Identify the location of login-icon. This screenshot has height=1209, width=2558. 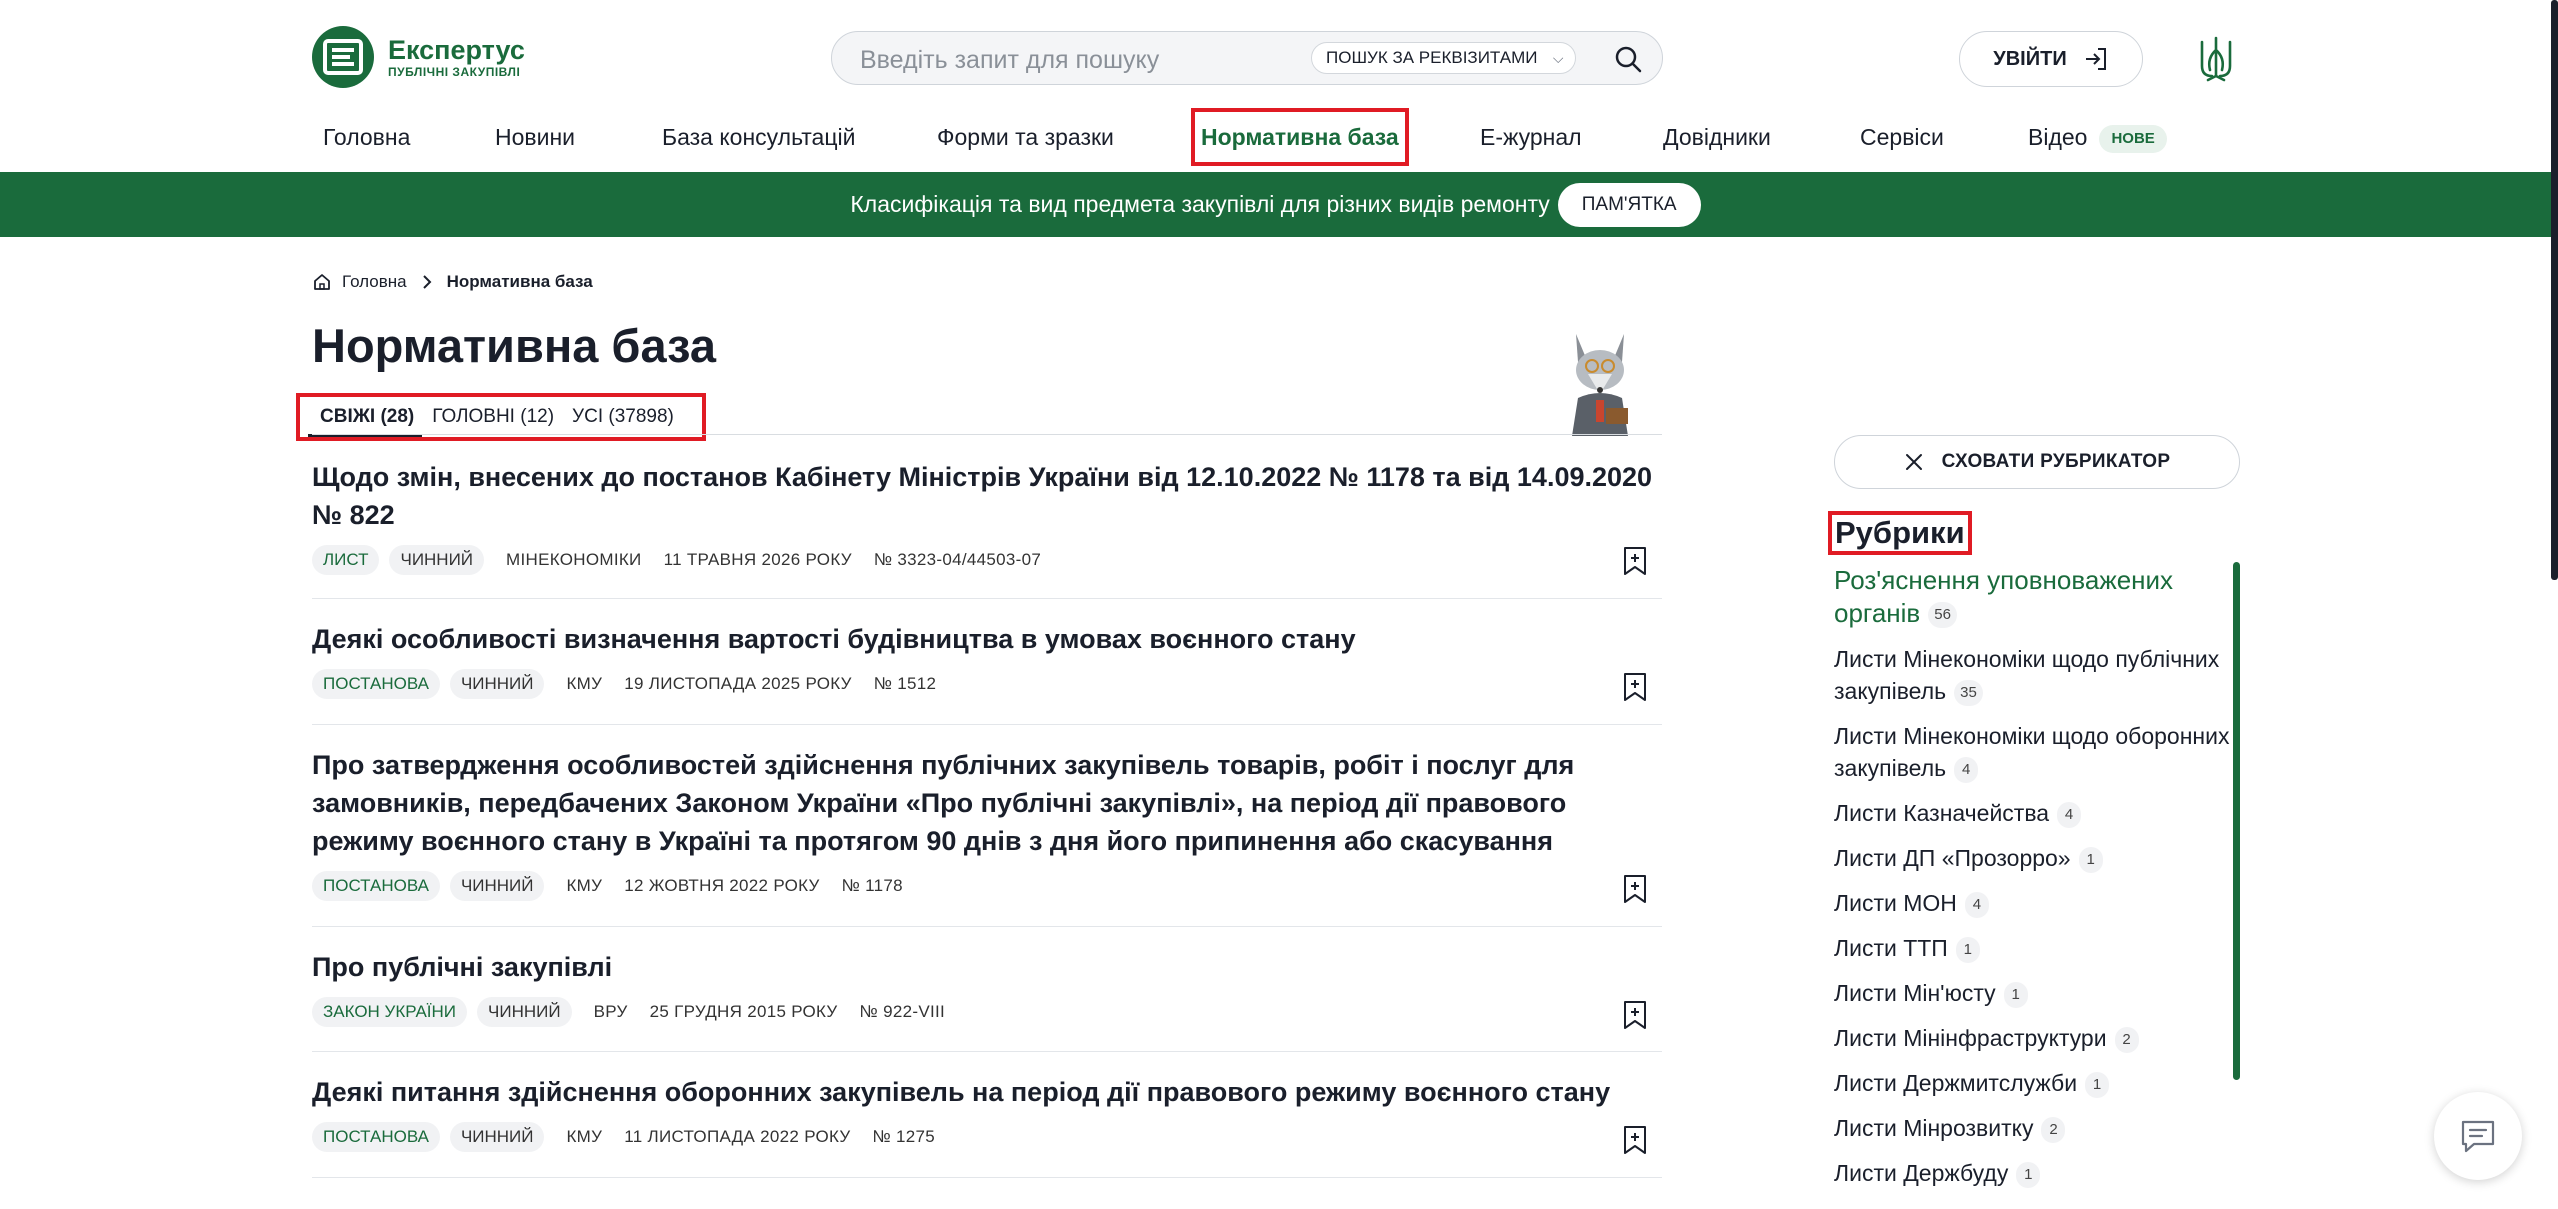
(2095, 59).